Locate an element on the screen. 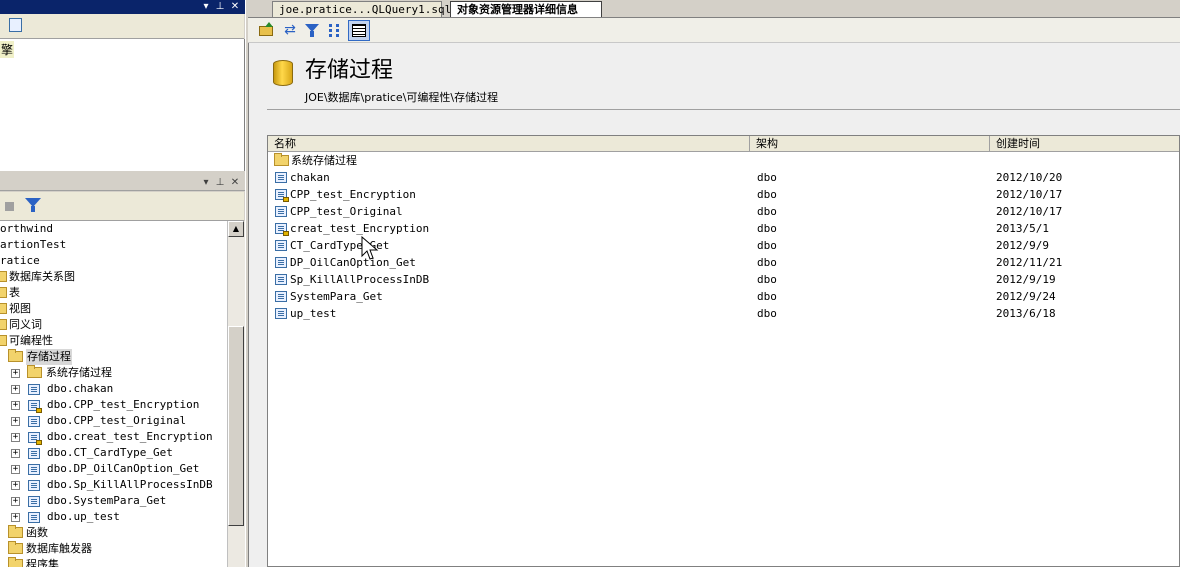  list-row: chakan dbo 2012/10/20 is located at coordinates (723, 177).